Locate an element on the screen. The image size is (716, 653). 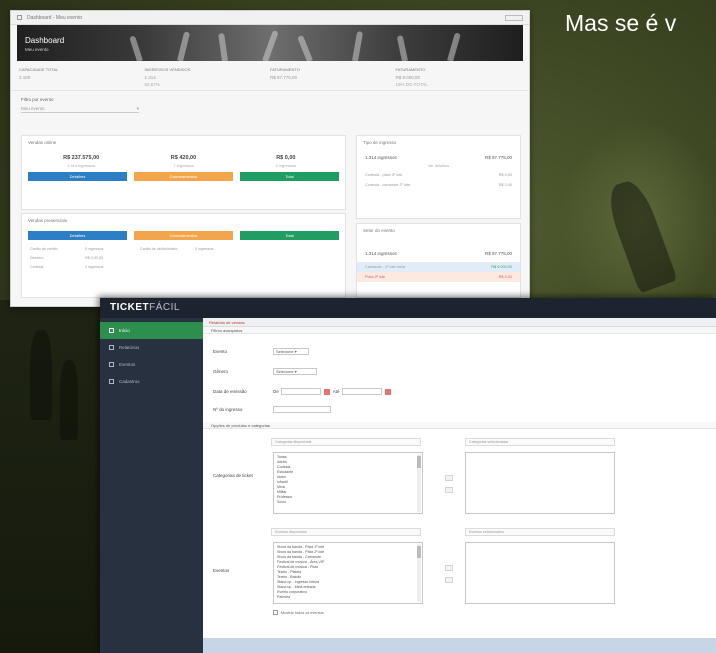
background-shadow is located at coordinates (55, 476).